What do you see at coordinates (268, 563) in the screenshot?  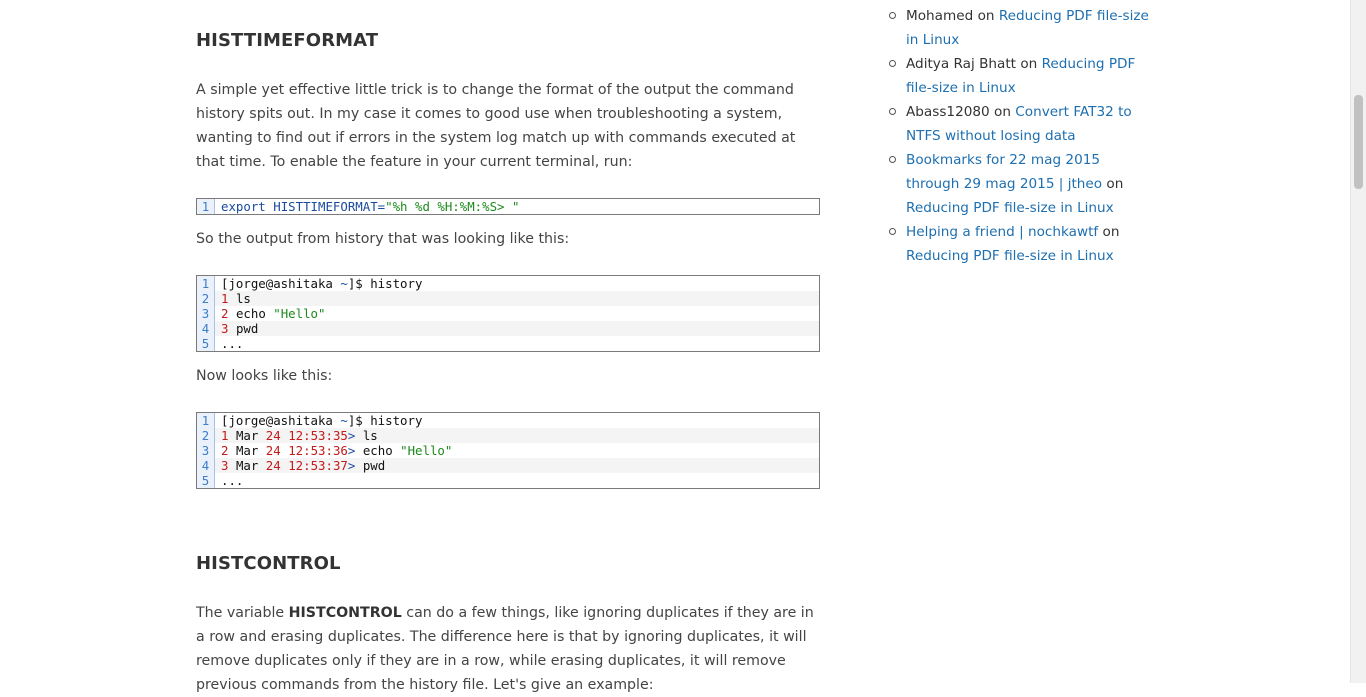 I see `section-heading-histcontrol: HISTCONTROL` at bounding box center [268, 563].